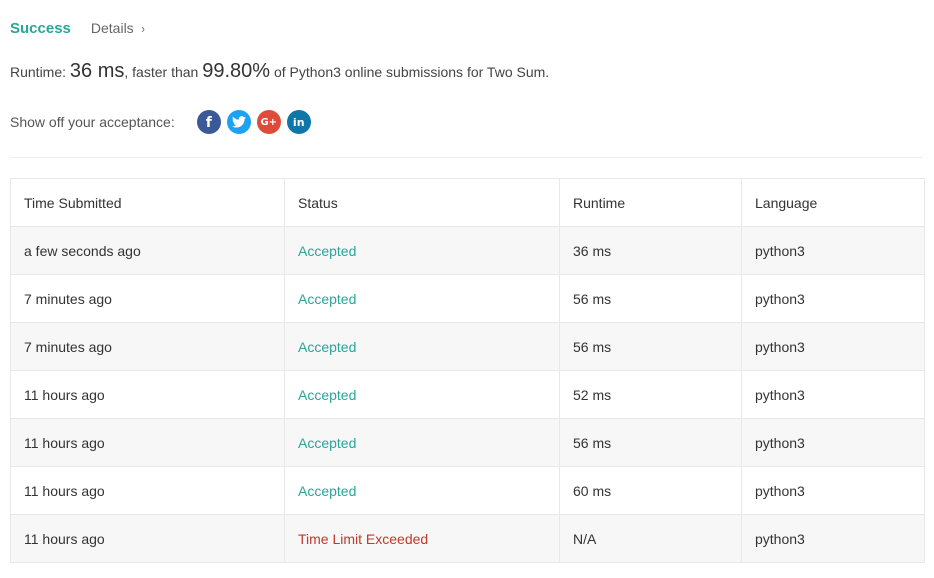 This screenshot has width=934, height=578. I want to click on faster-than-percent: 99.80%, so click(236, 71).